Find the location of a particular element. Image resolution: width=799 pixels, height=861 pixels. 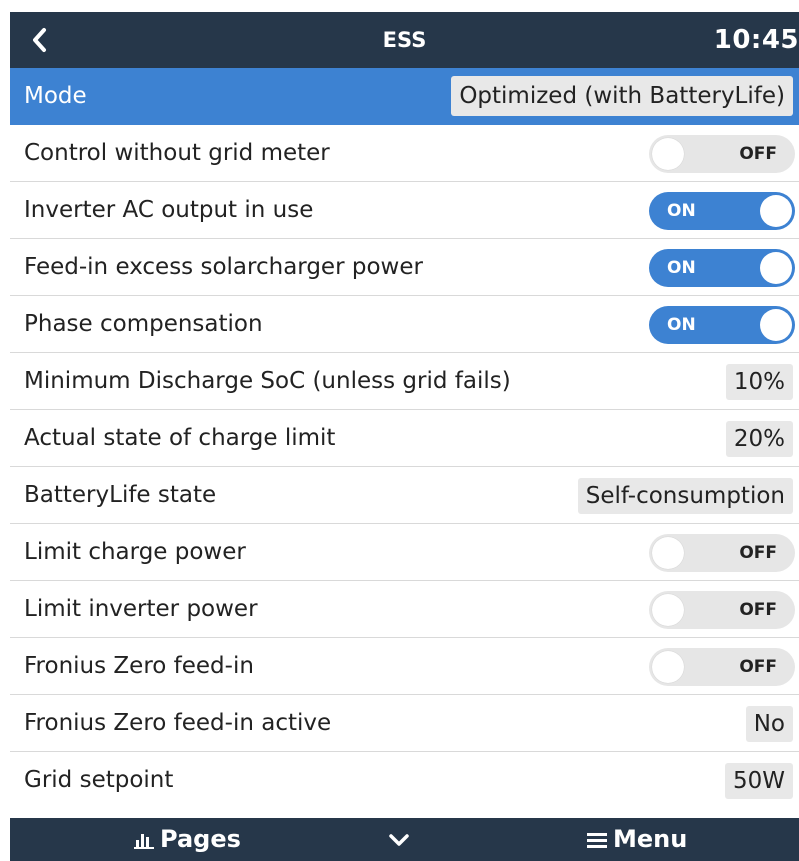

row-inverter-ac-output: Inverter AC output in use ON is located at coordinates (404, 210).